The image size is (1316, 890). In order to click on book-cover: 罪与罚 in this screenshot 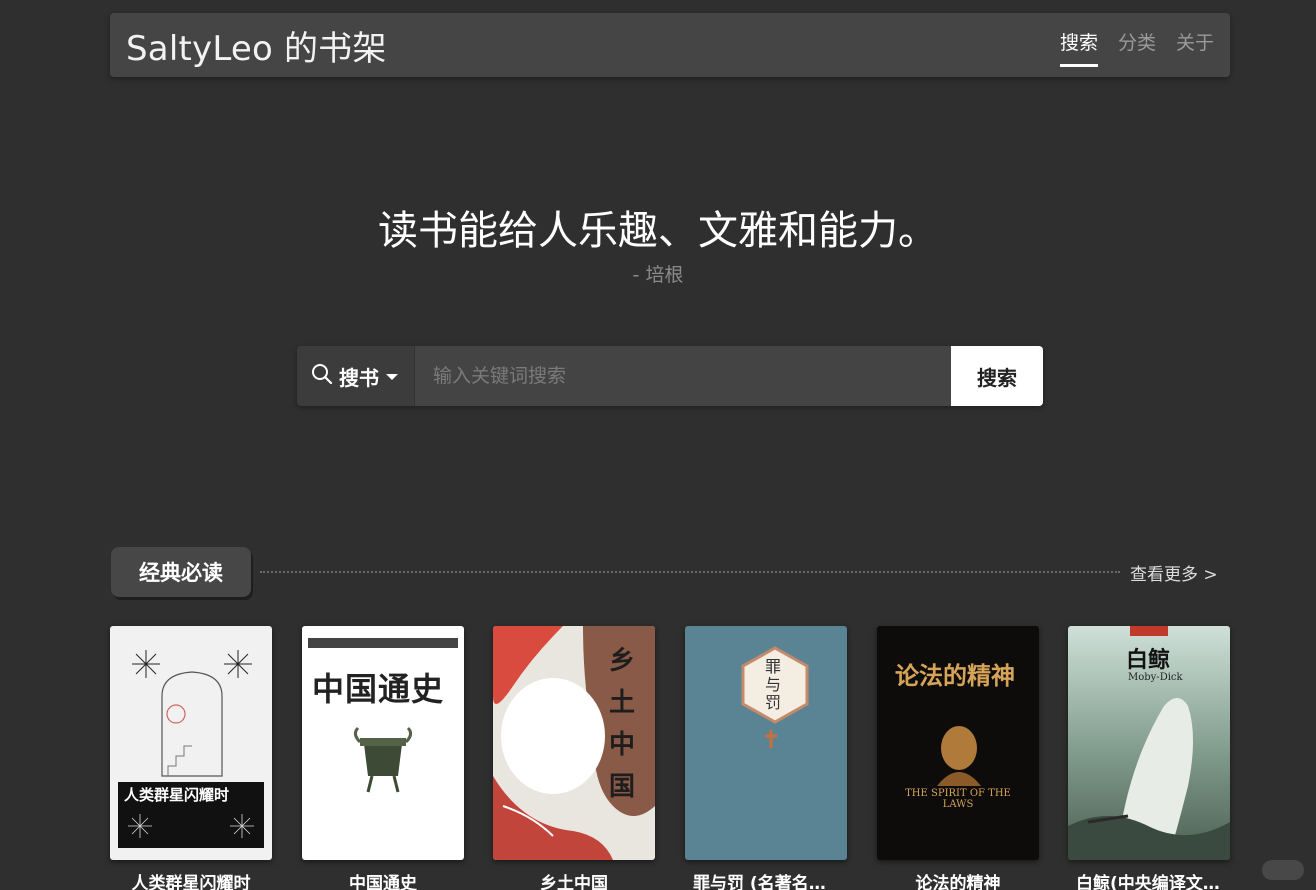, I will do `click(766, 743)`.